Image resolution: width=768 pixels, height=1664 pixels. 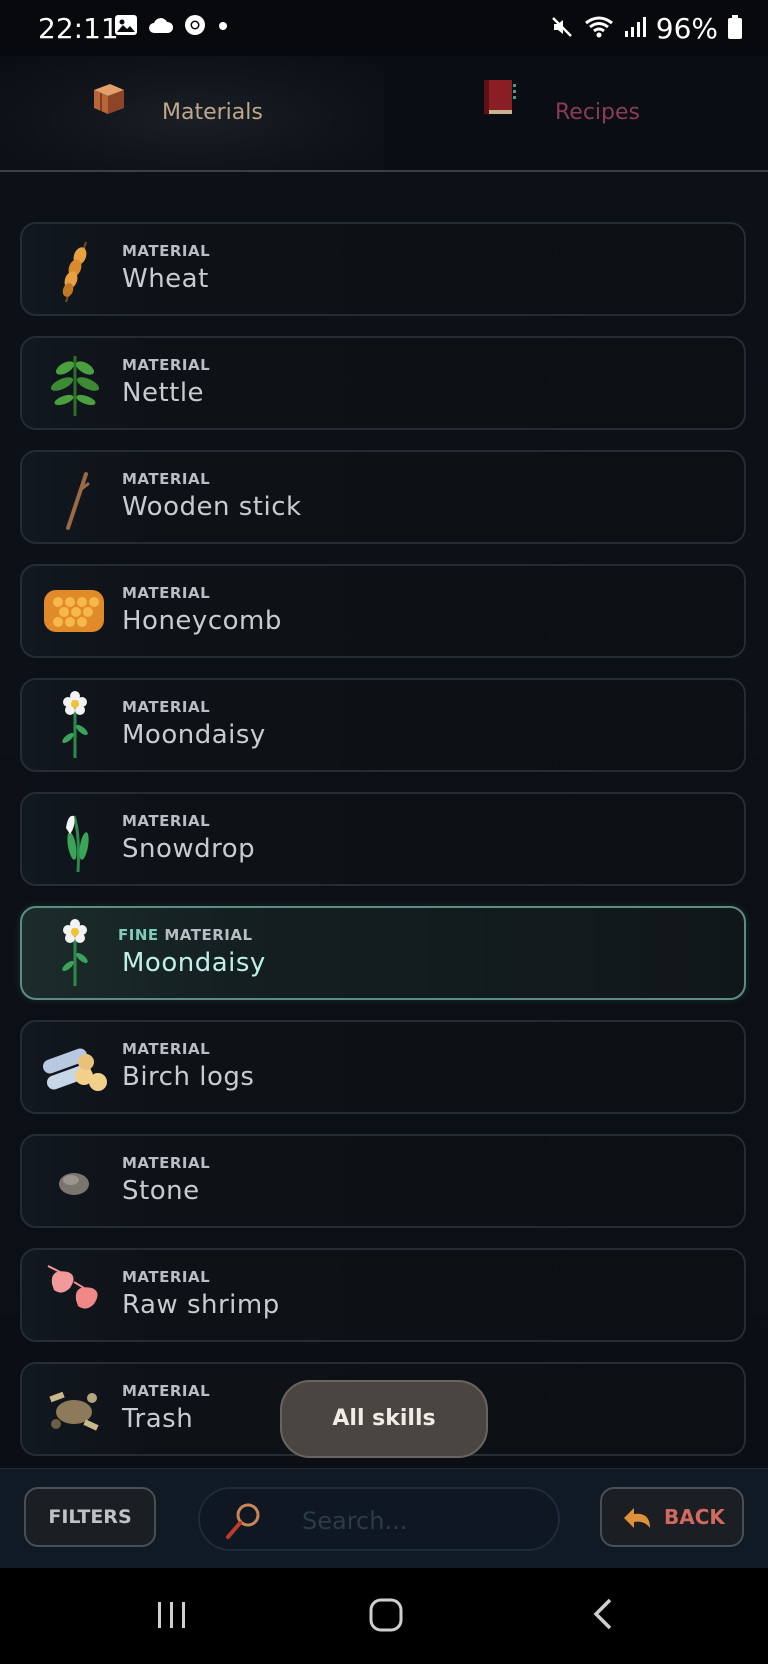 I want to click on search-box, so click(x=379, y=1519).